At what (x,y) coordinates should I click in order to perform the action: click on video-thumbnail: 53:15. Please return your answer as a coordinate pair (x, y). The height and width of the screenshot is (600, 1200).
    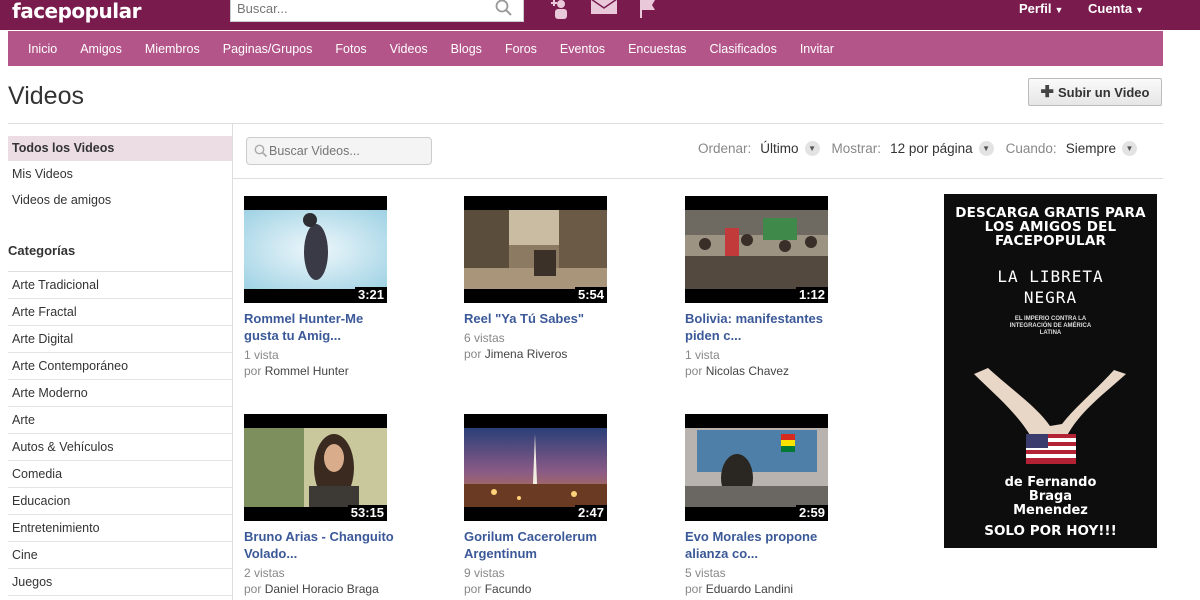
    Looking at the image, I should click on (315, 467).